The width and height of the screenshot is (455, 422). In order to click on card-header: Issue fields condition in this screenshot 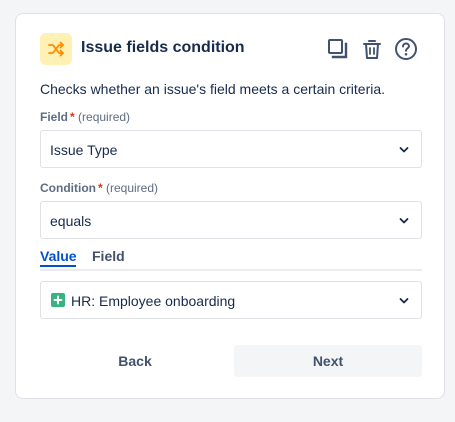, I will do `click(230, 49)`.